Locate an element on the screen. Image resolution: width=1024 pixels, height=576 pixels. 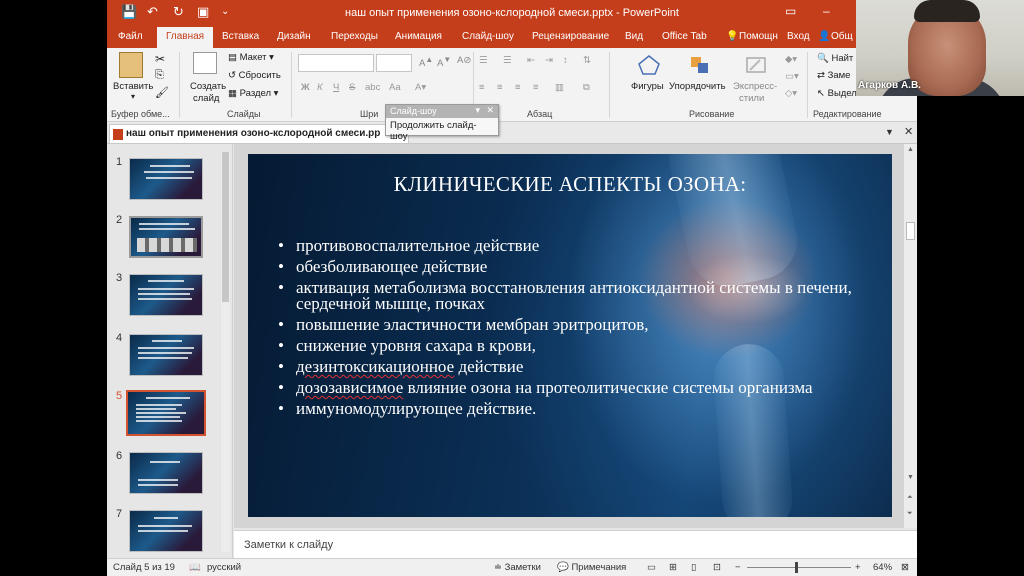
align-left-icon: ≡ is located at coordinates (482, 87).